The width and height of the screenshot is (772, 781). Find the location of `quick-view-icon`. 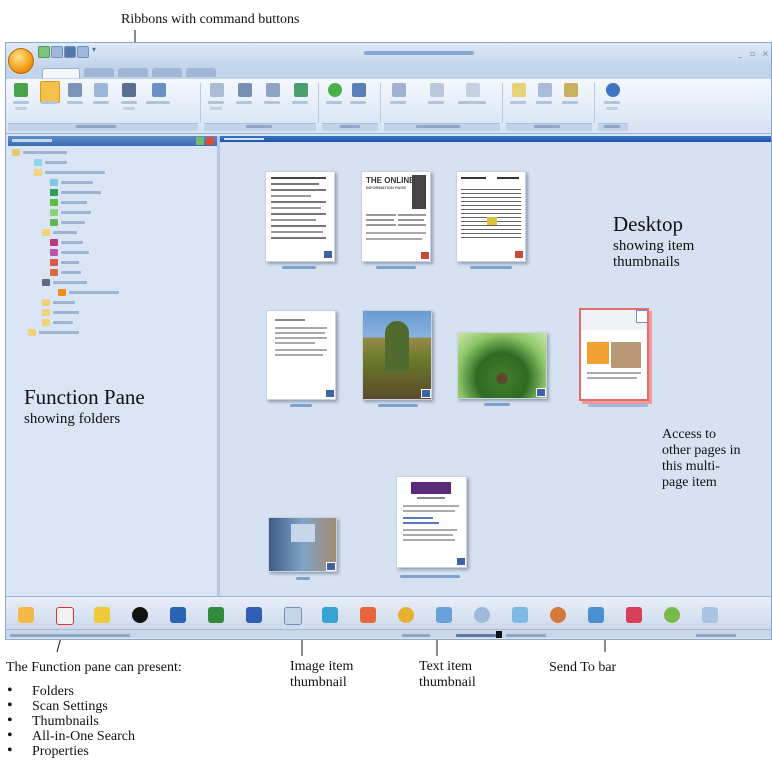

quick-view-icon is located at coordinates (70, 52).